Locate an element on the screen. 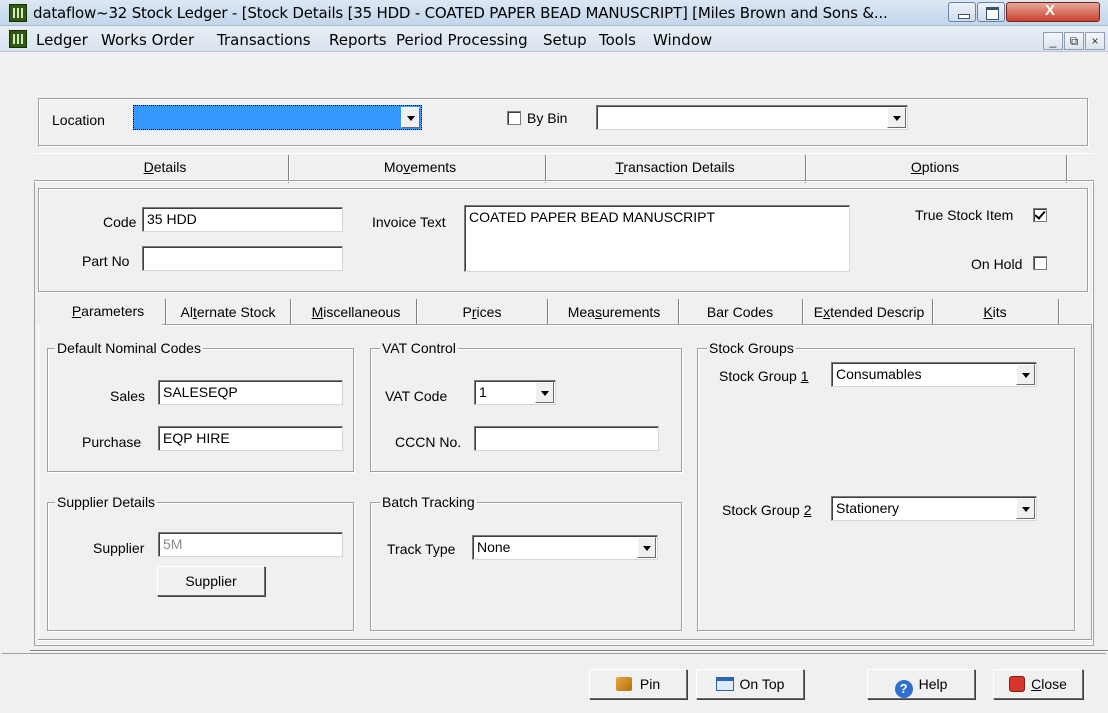  by-bin-label: By Bin is located at coordinates (547, 118).